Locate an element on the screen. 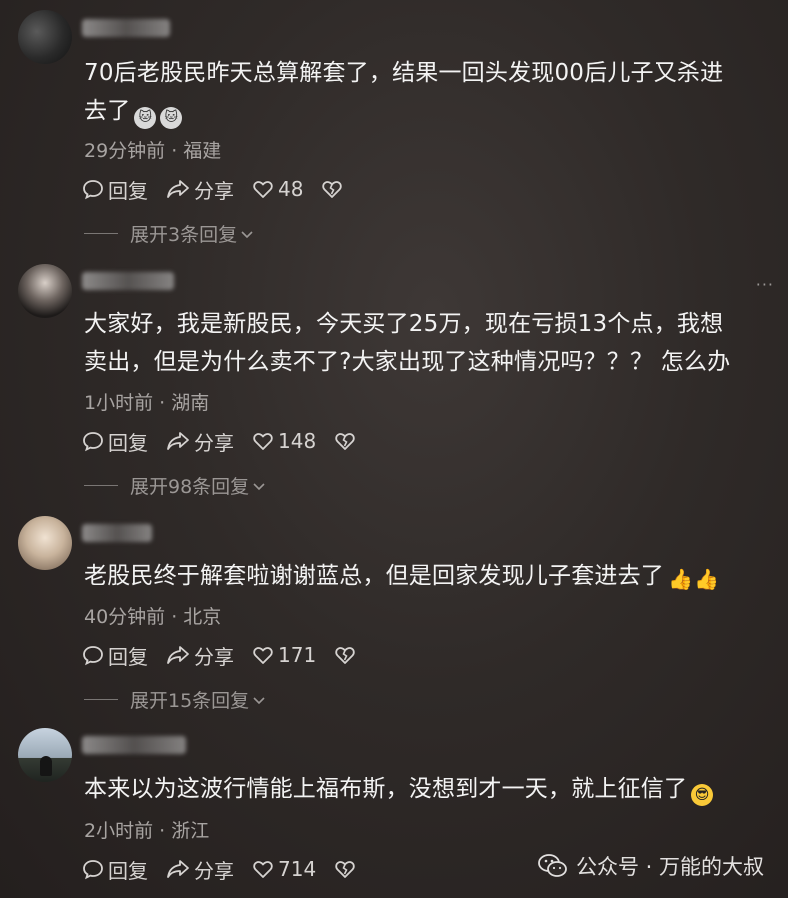 Image resolution: width=788 pixels, height=898 pixels. more-options-icon: ··· is located at coordinates (765, 284).